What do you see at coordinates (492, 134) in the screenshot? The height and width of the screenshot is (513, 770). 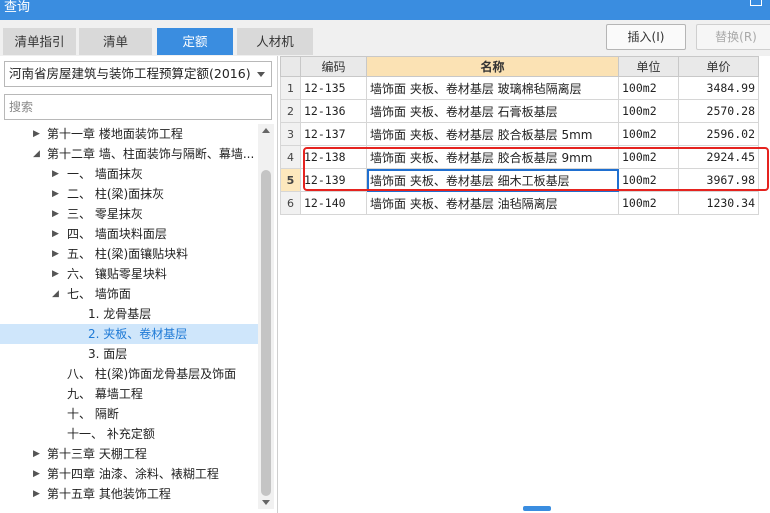 I see `cell-name: 墙饰面 夹板、卷材基层 胶合板基层 5mm` at bounding box center [492, 134].